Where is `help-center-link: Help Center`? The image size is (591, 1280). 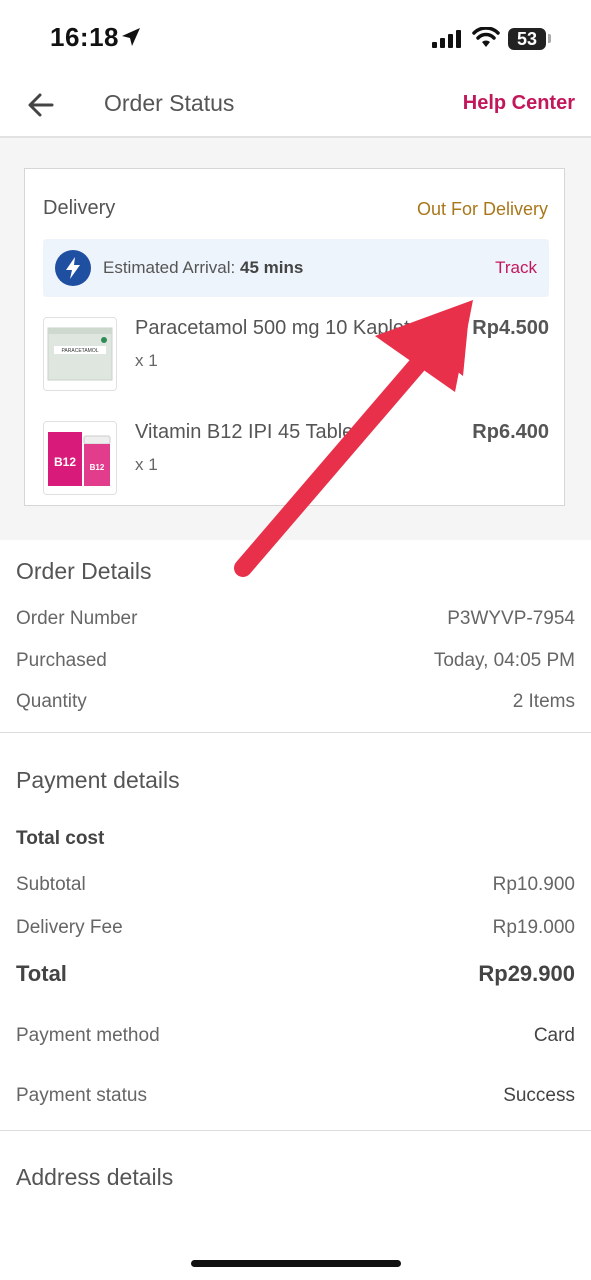 help-center-link: Help Center is located at coordinates (519, 103).